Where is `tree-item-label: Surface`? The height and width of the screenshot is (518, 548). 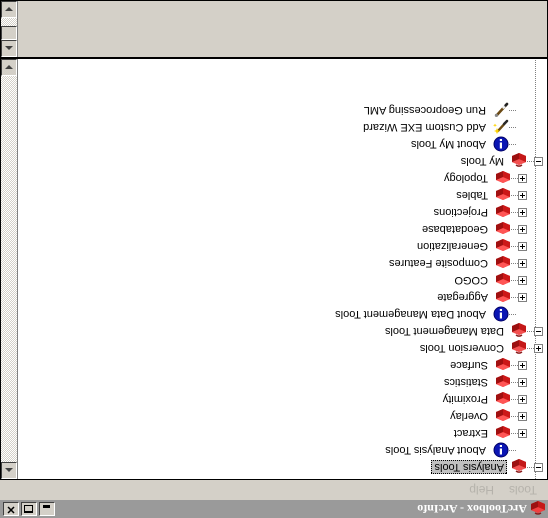
tree-item-label: Surface is located at coordinates (469, 365).